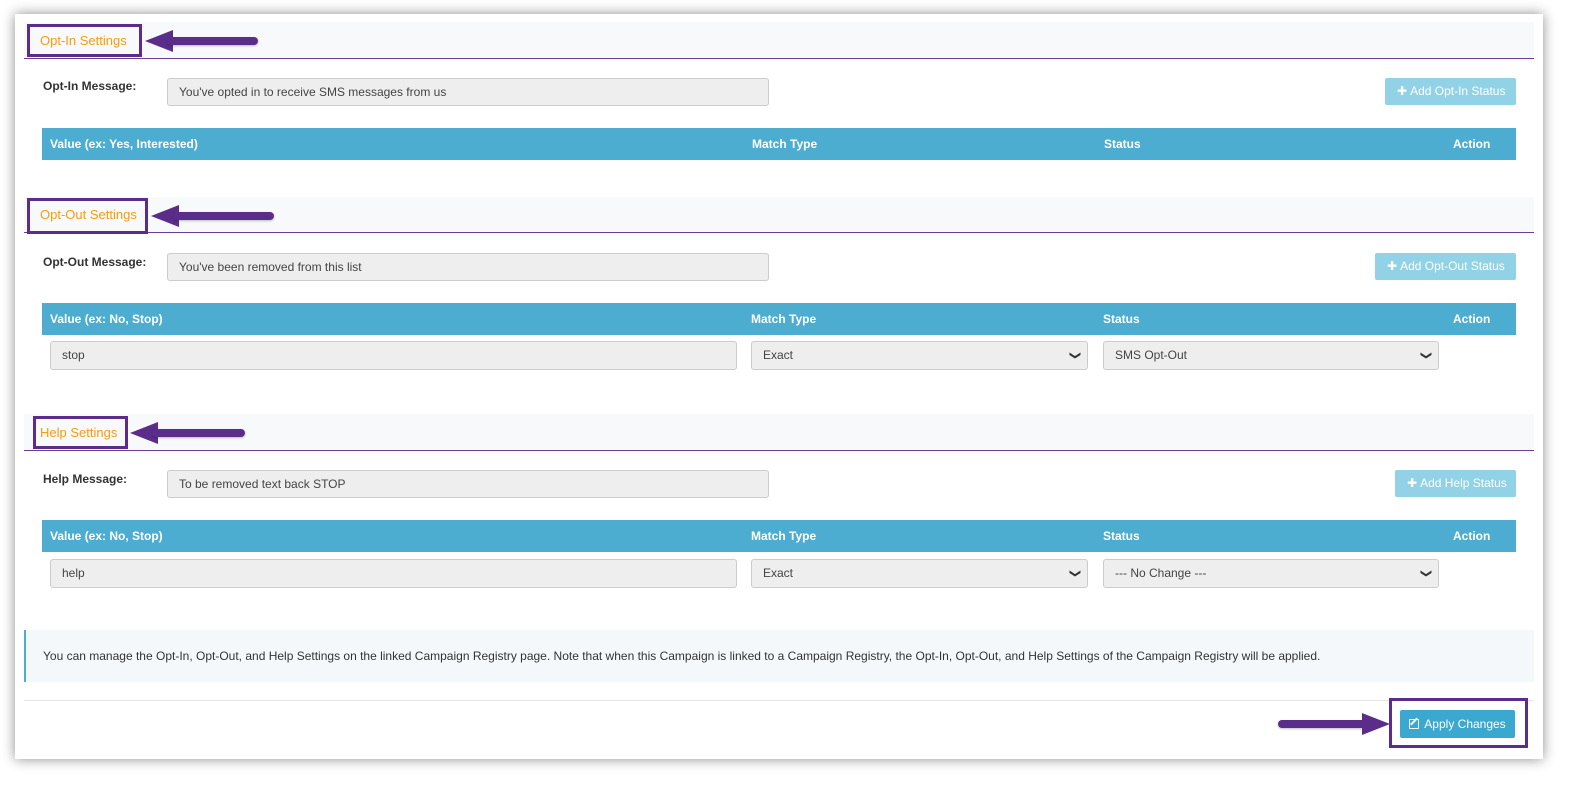 The image size is (1593, 798). I want to click on help-status-value: --- No Change ---, so click(1161, 573).